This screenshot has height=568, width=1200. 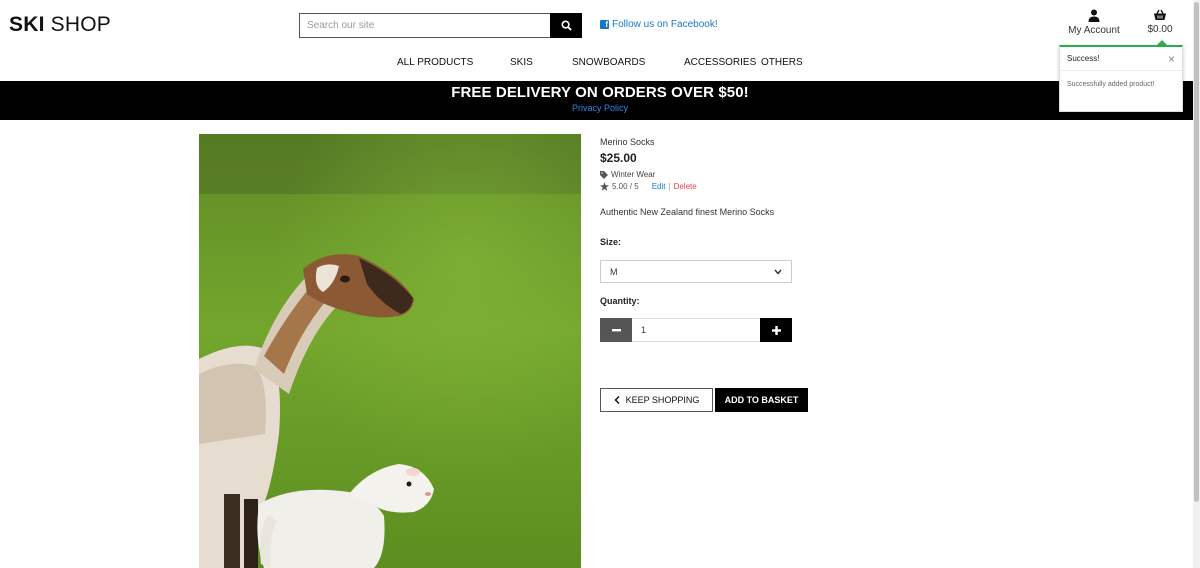 I want to click on plus-icon, so click(x=776, y=330).